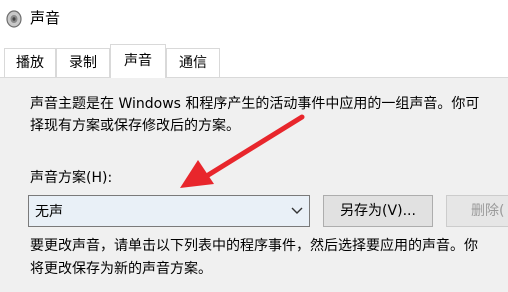 Image resolution: width=508 pixels, height=292 pixels. What do you see at coordinates (138, 61) in the screenshot?
I see `tab-sounds: 声音` at bounding box center [138, 61].